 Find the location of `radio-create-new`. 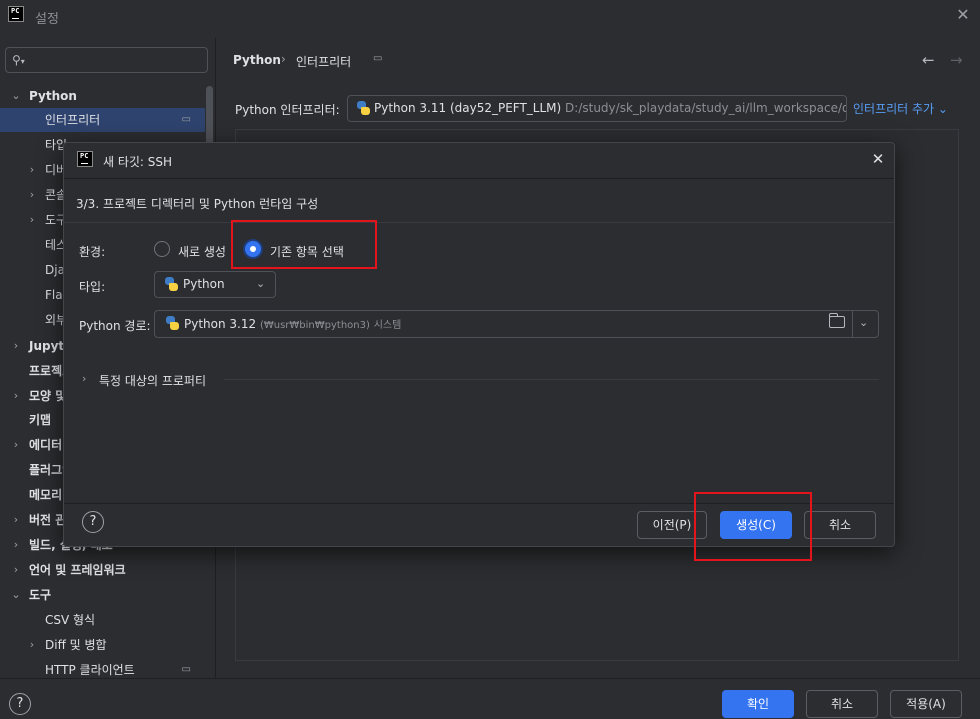

radio-create-new is located at coordinates (162, 249).